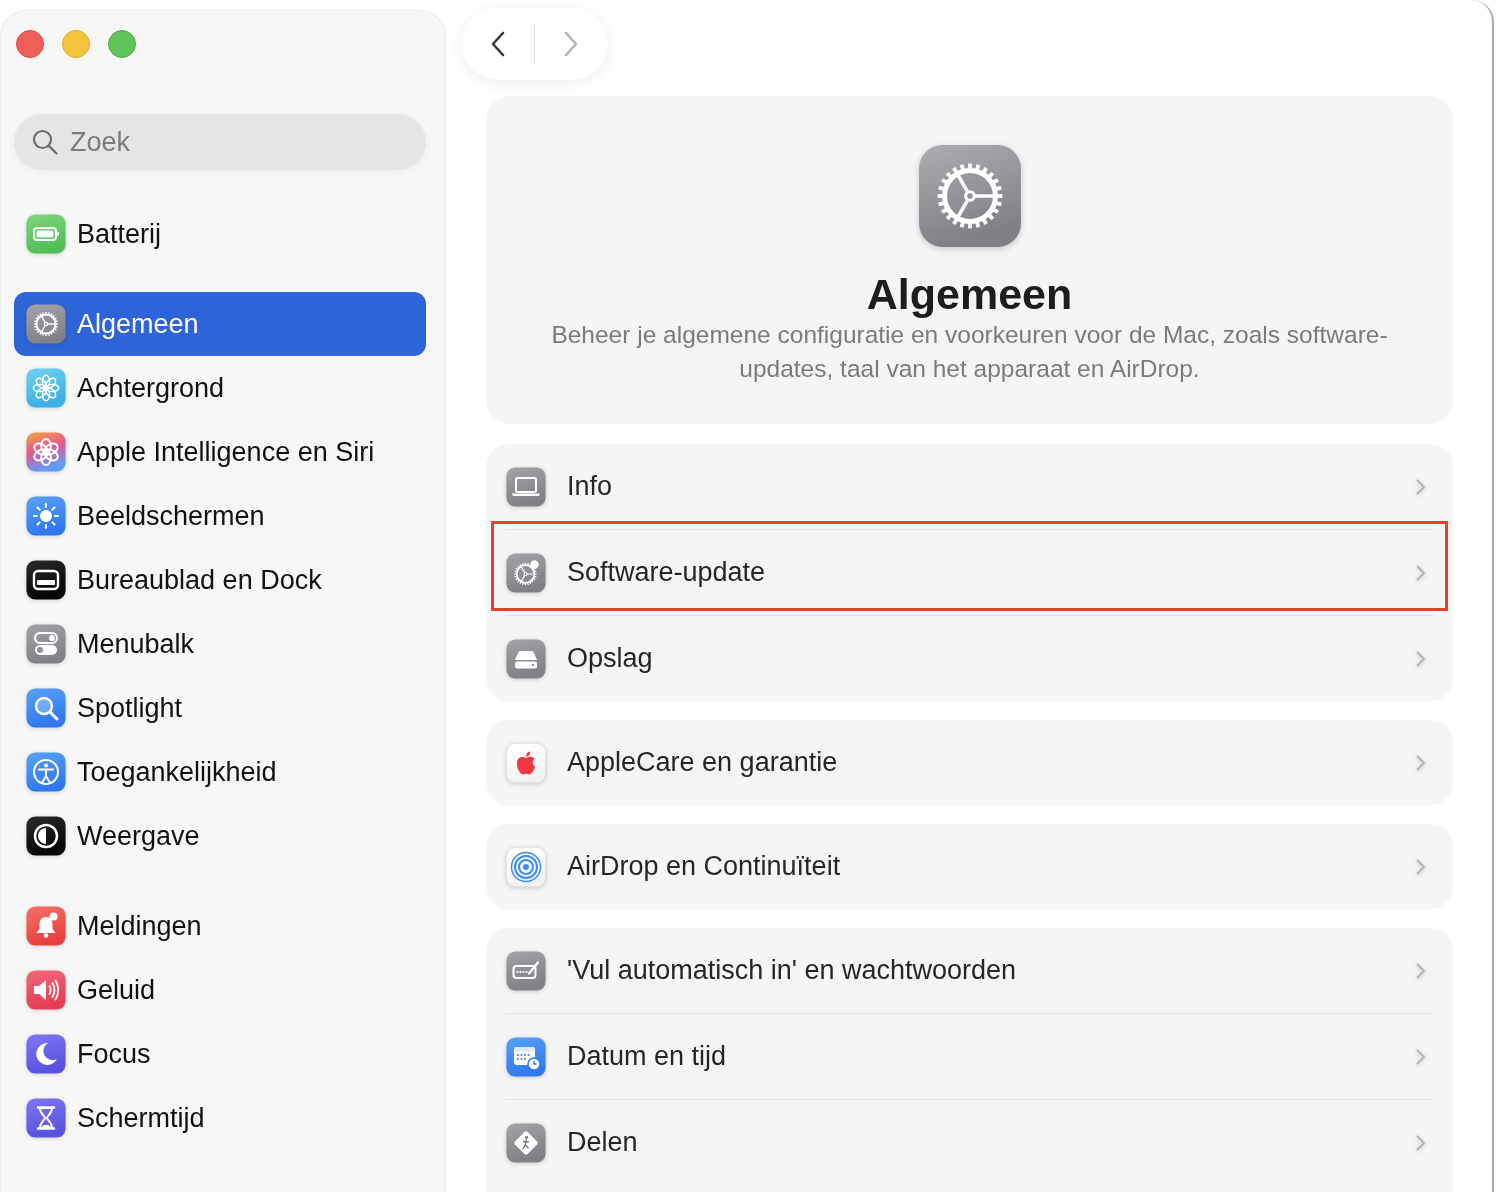 This screenshot has height=1192, width=1496. I want to click on battery-icon, so click(46, 234).